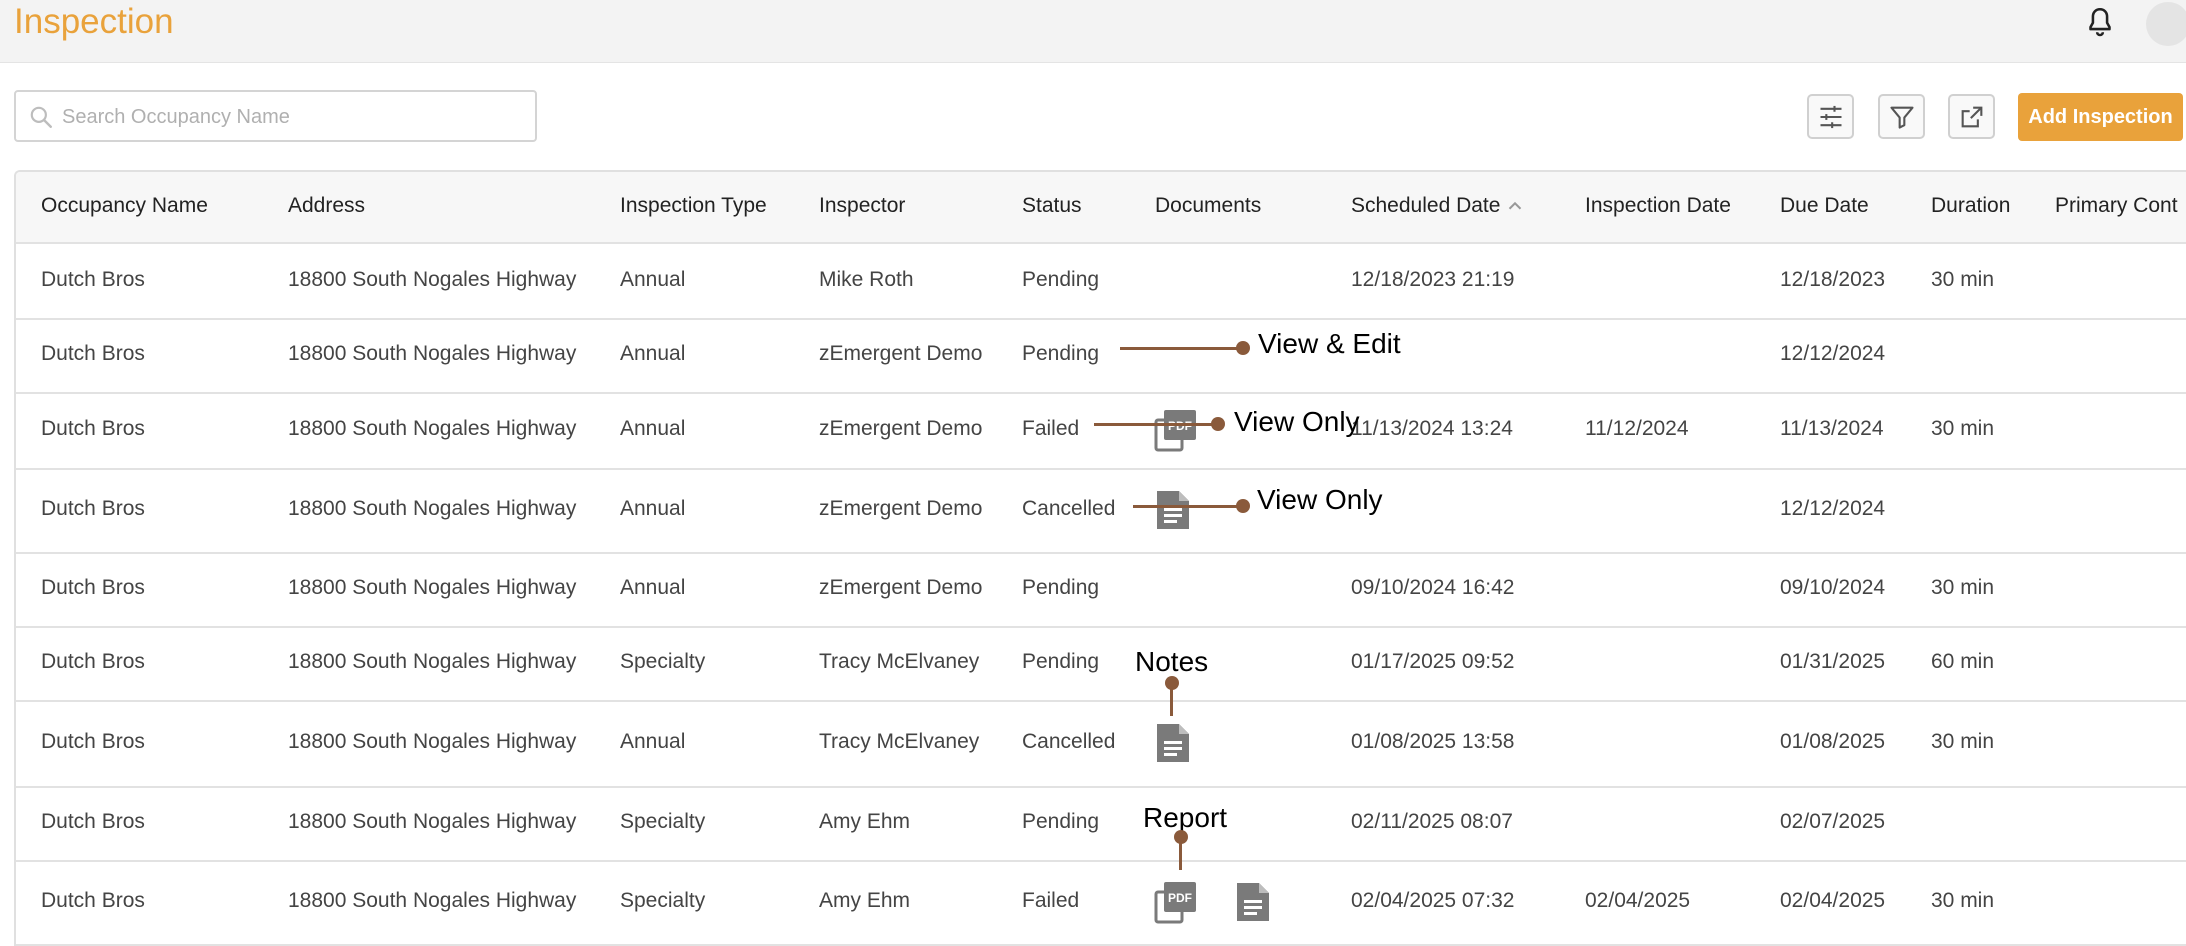  What do you see at coordinates (862, 206) in the screenshot?
I see `header-inspector: Inspector` at bounding box center [862, 206].